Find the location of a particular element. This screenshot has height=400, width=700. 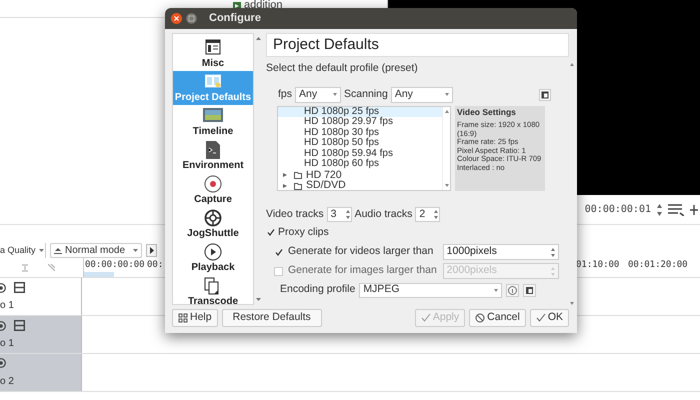

category-item: Transcode is located at coordinates (213, 289).